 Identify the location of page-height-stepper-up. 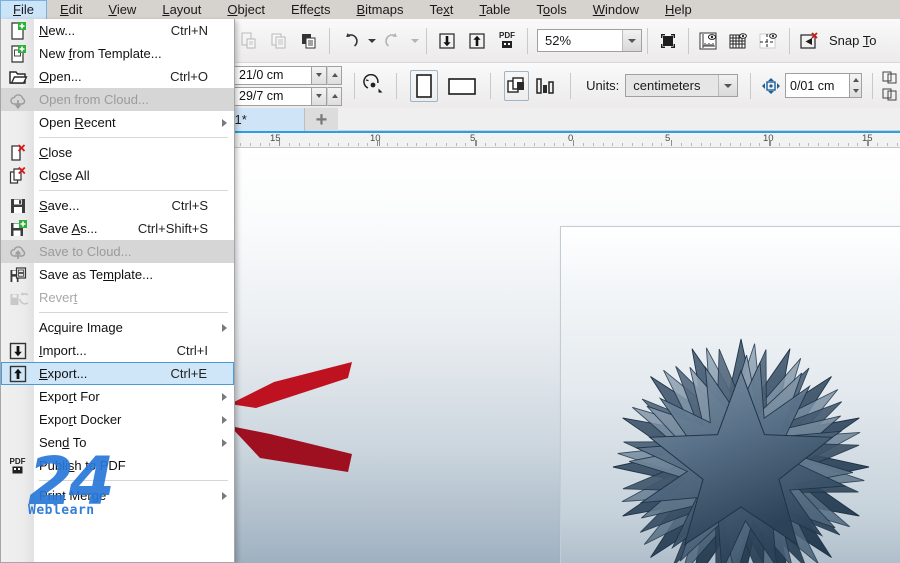
(334, 96).